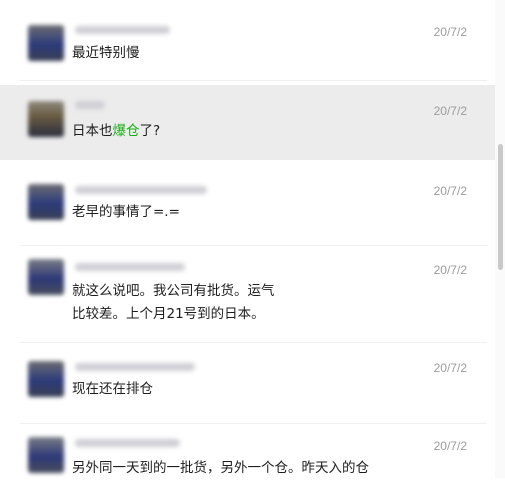  What do you see at coordinates (500, 207) in the screenshot?
I see `scrollbar-thumb` at bounding box center [500, 207].